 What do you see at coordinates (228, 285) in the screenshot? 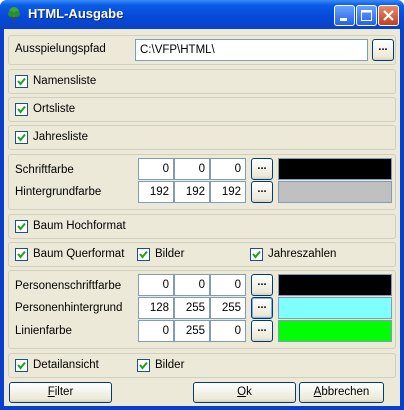
I see `person-text-b-input: 0` at bounding box center [228, 285].